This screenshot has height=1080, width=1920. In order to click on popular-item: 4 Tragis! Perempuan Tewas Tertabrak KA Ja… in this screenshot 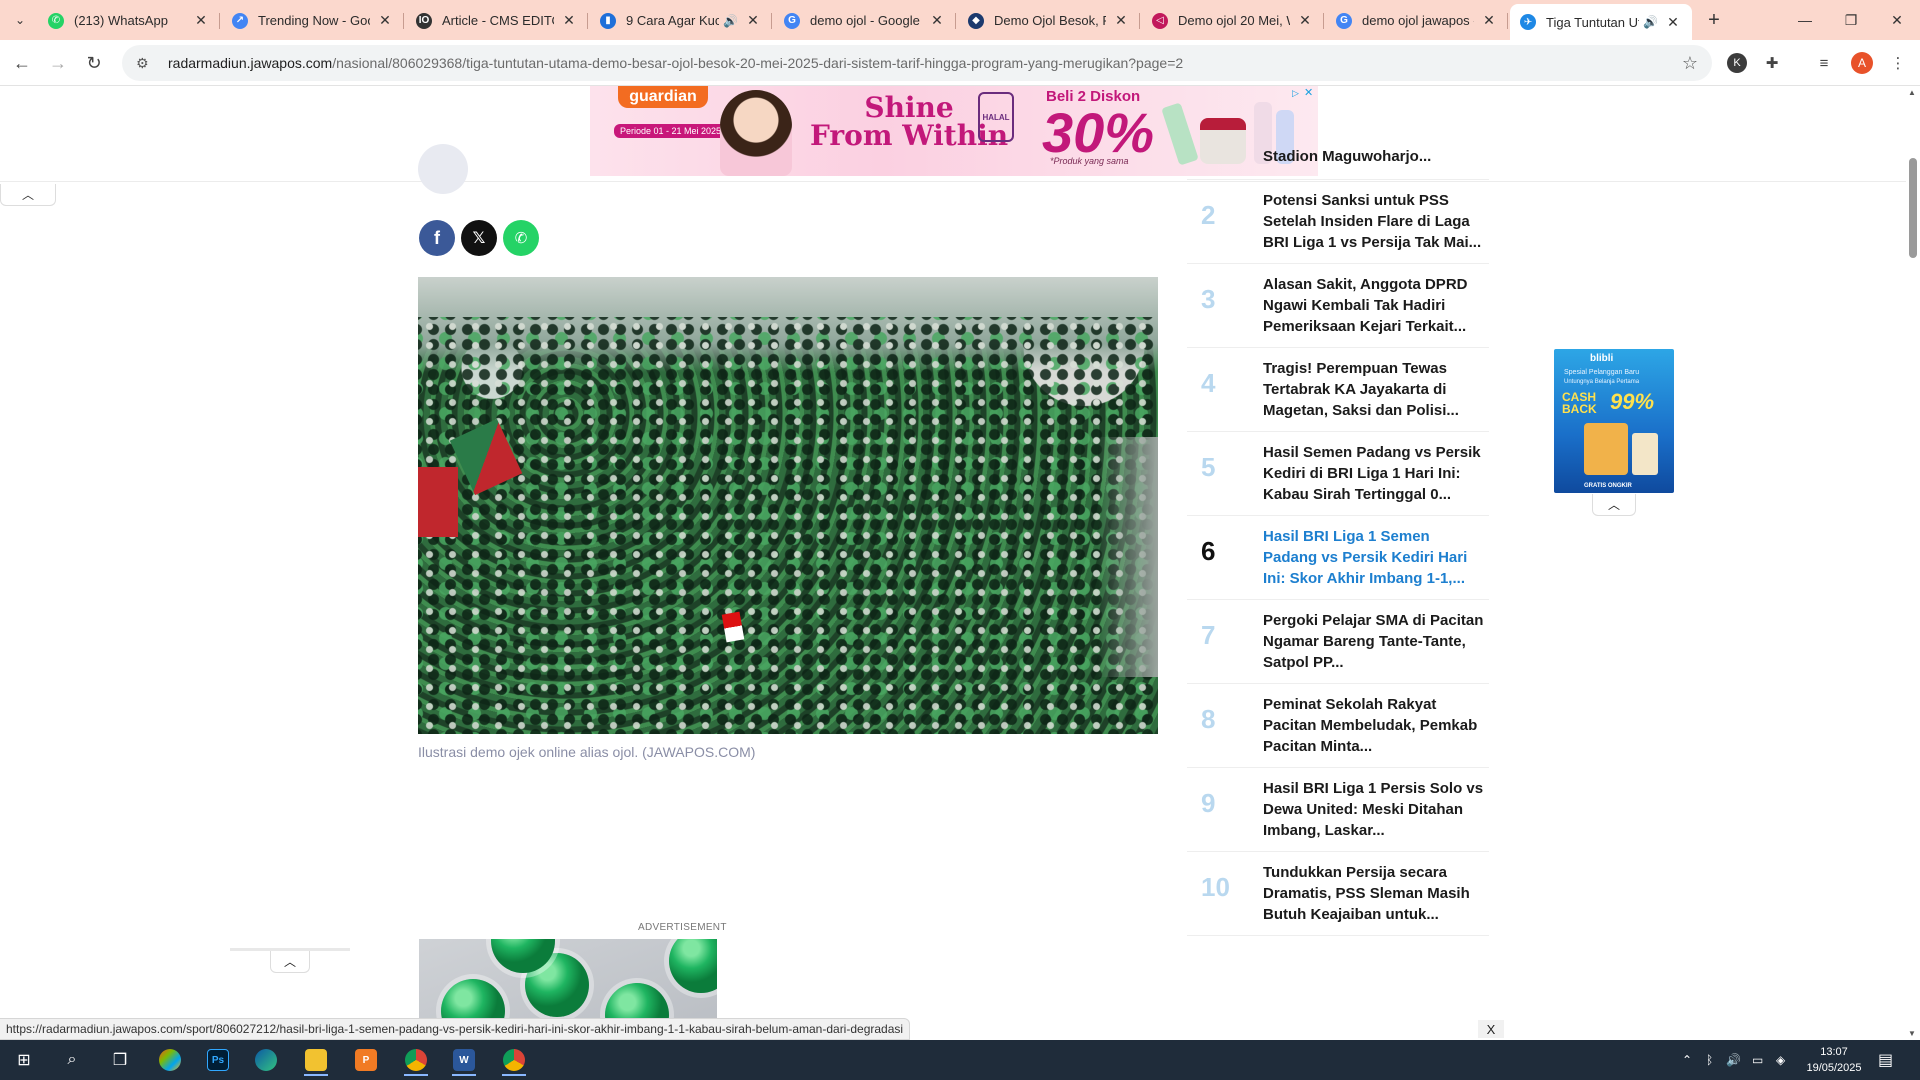, I will do `click(1338, 390)`.